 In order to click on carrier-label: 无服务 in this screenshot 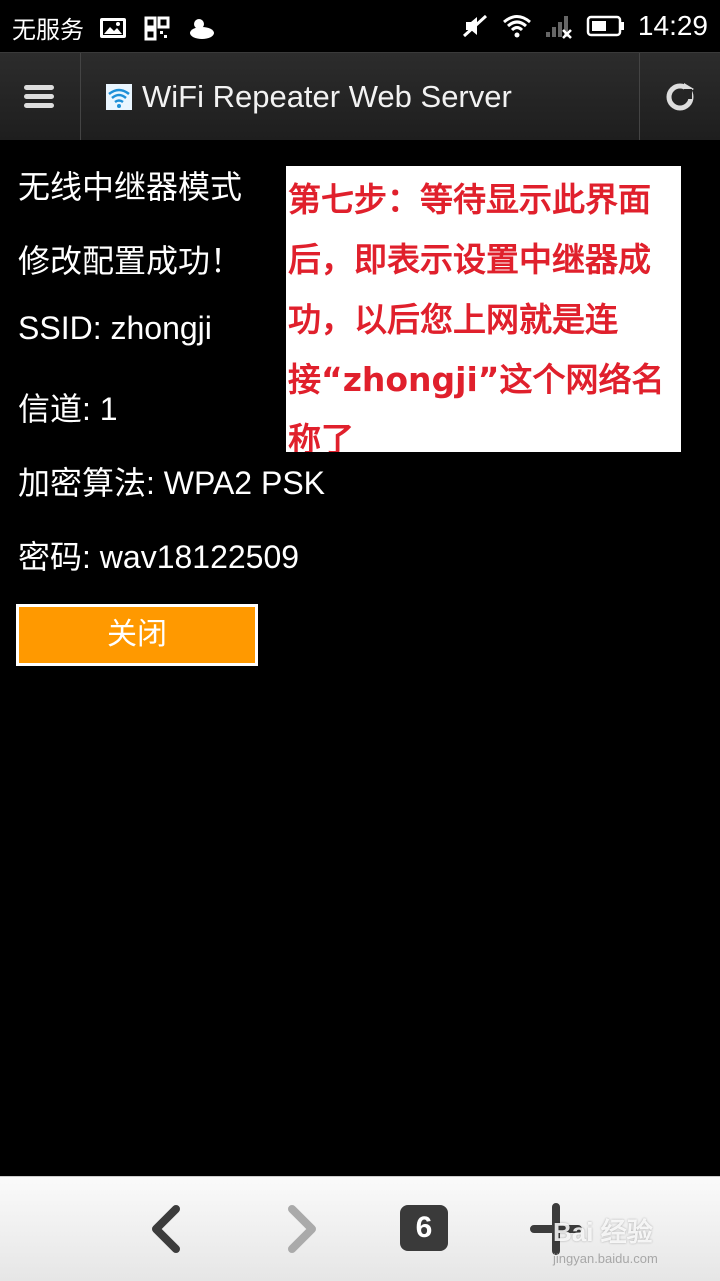, I will do `click(48, 30)`.